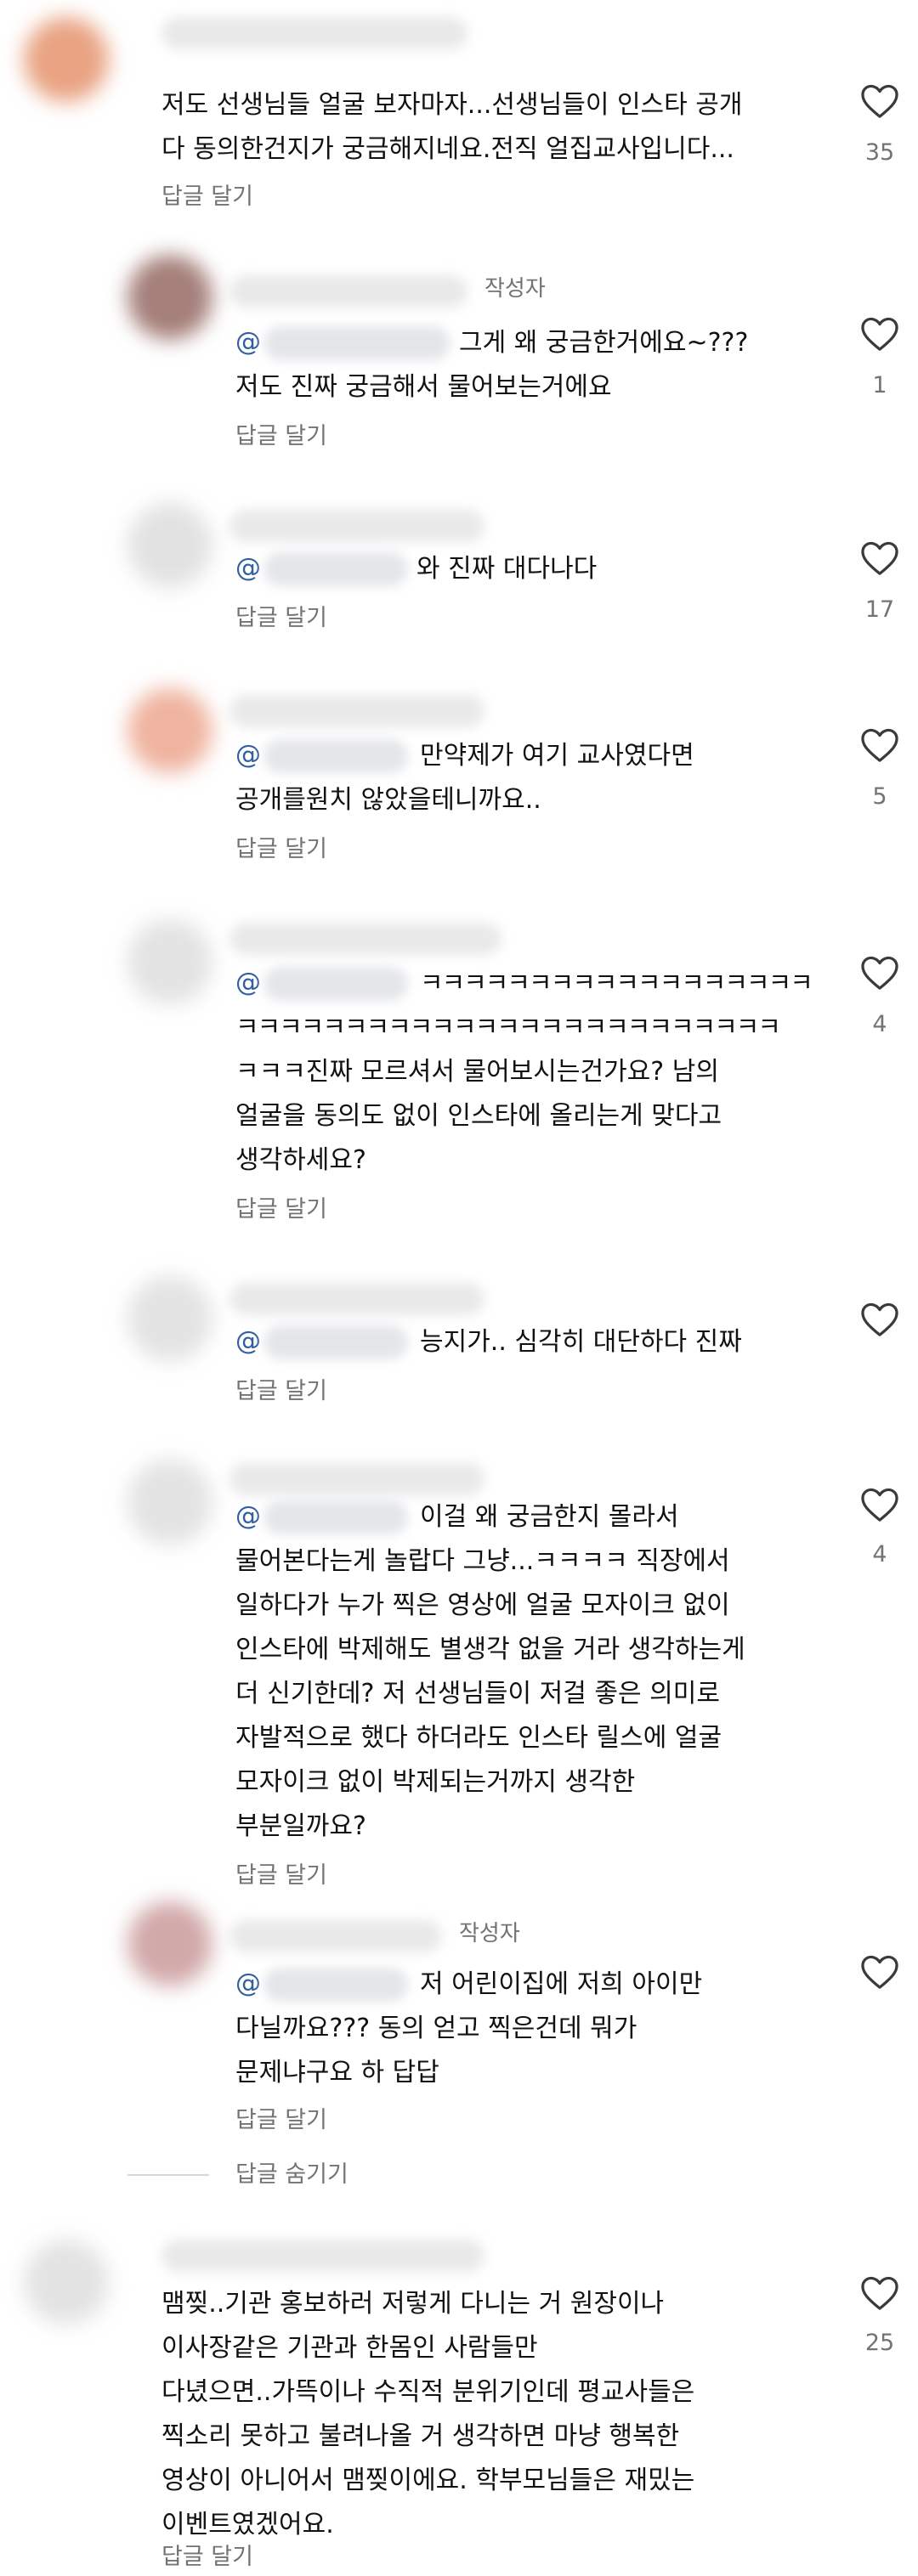  I want to click on comment-text-line: 부분일까요?, so click(300, 1826).